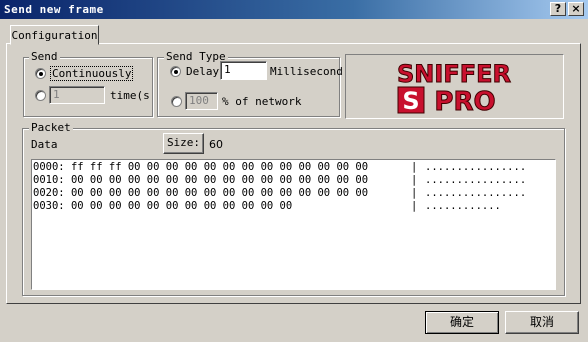 This screenshot has width=588, height=342. Describe the element at coordinates (92, 73) in the screenshot. I see `continuously-label: Continuously` at that location.